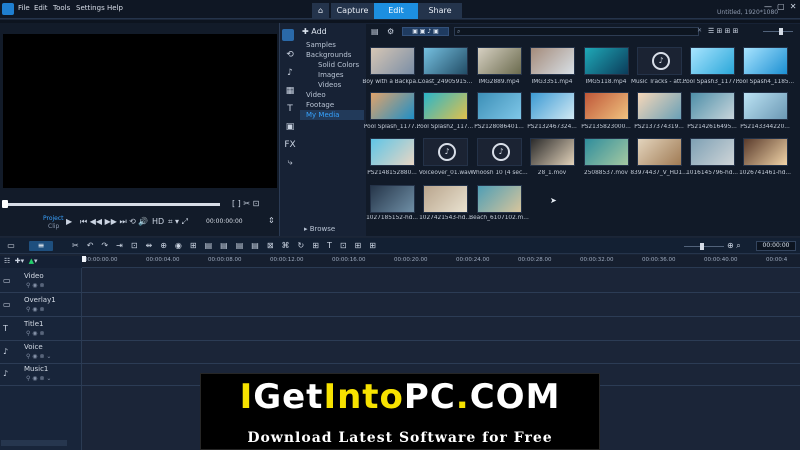  I want to click on music-note-icon: ♪, so click(661, 61).